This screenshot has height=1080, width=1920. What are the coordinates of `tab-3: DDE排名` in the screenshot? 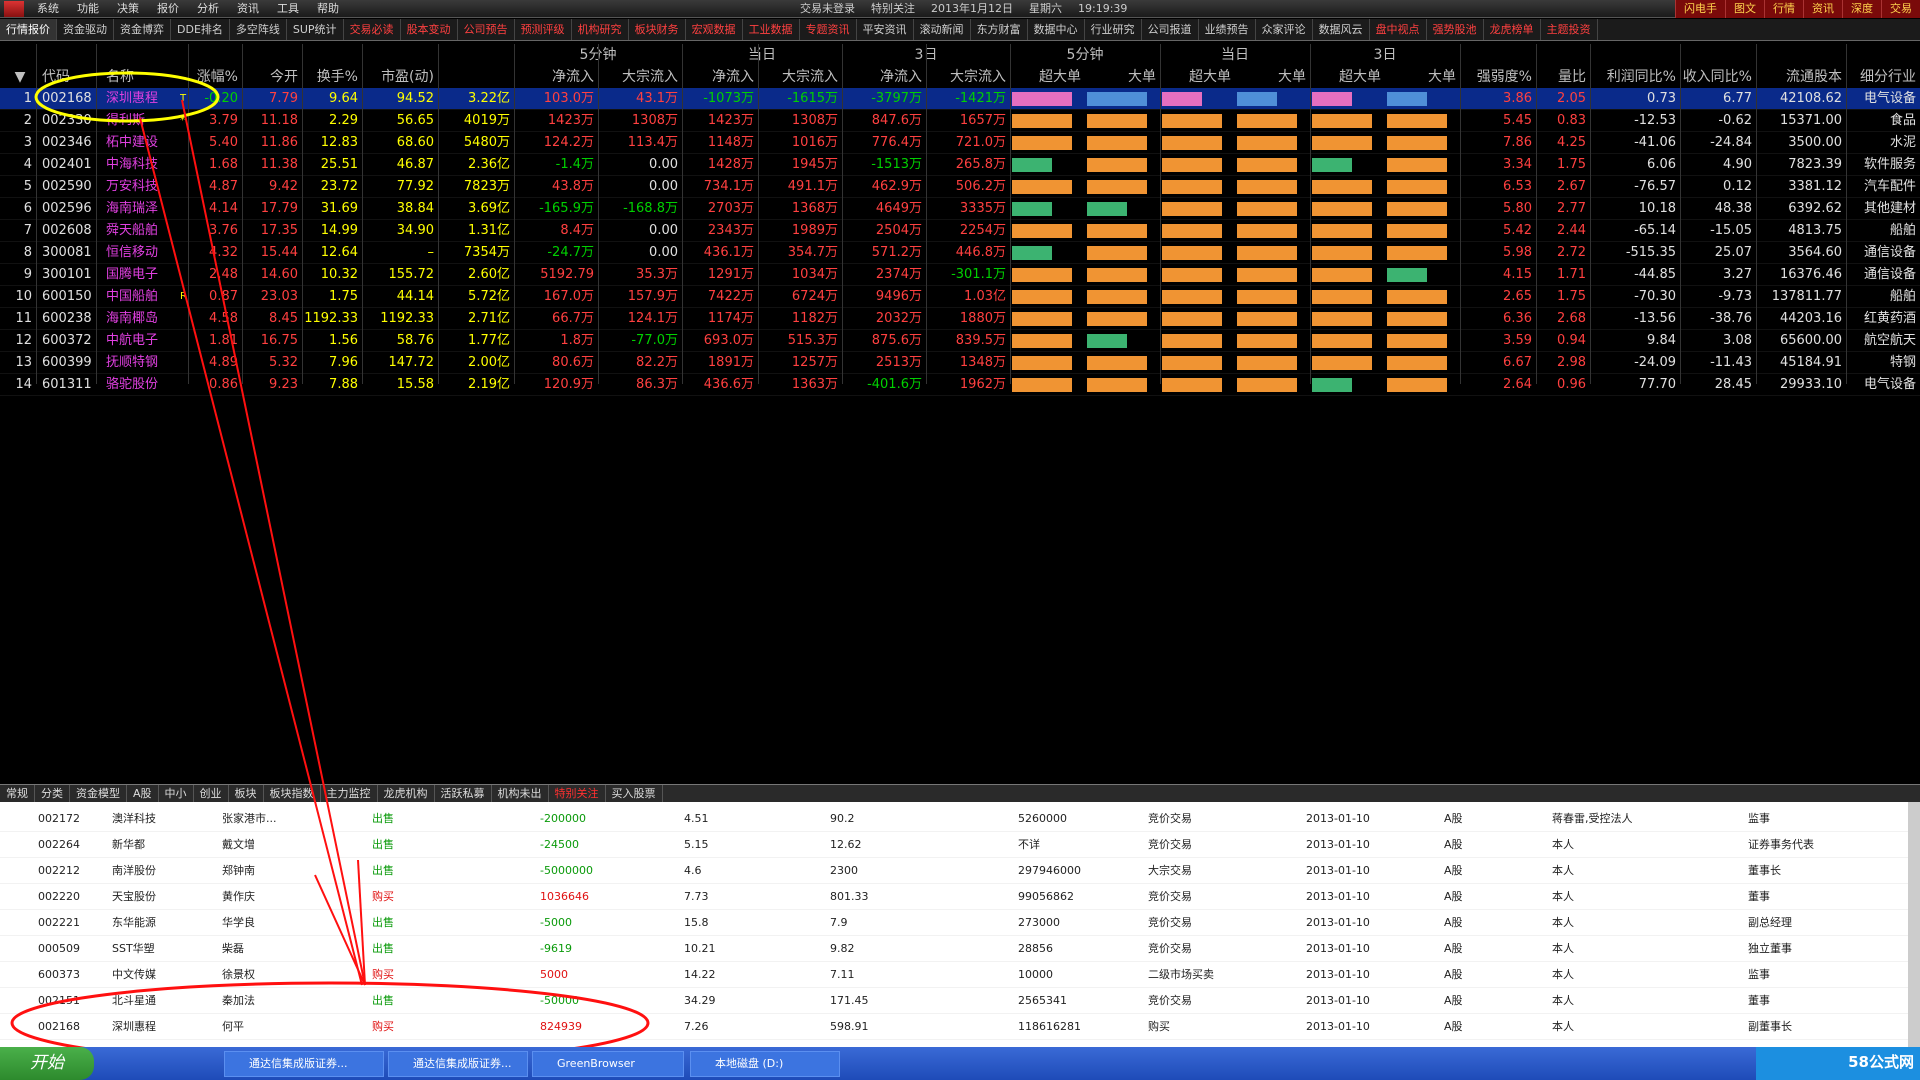 It's located at (200, 29).